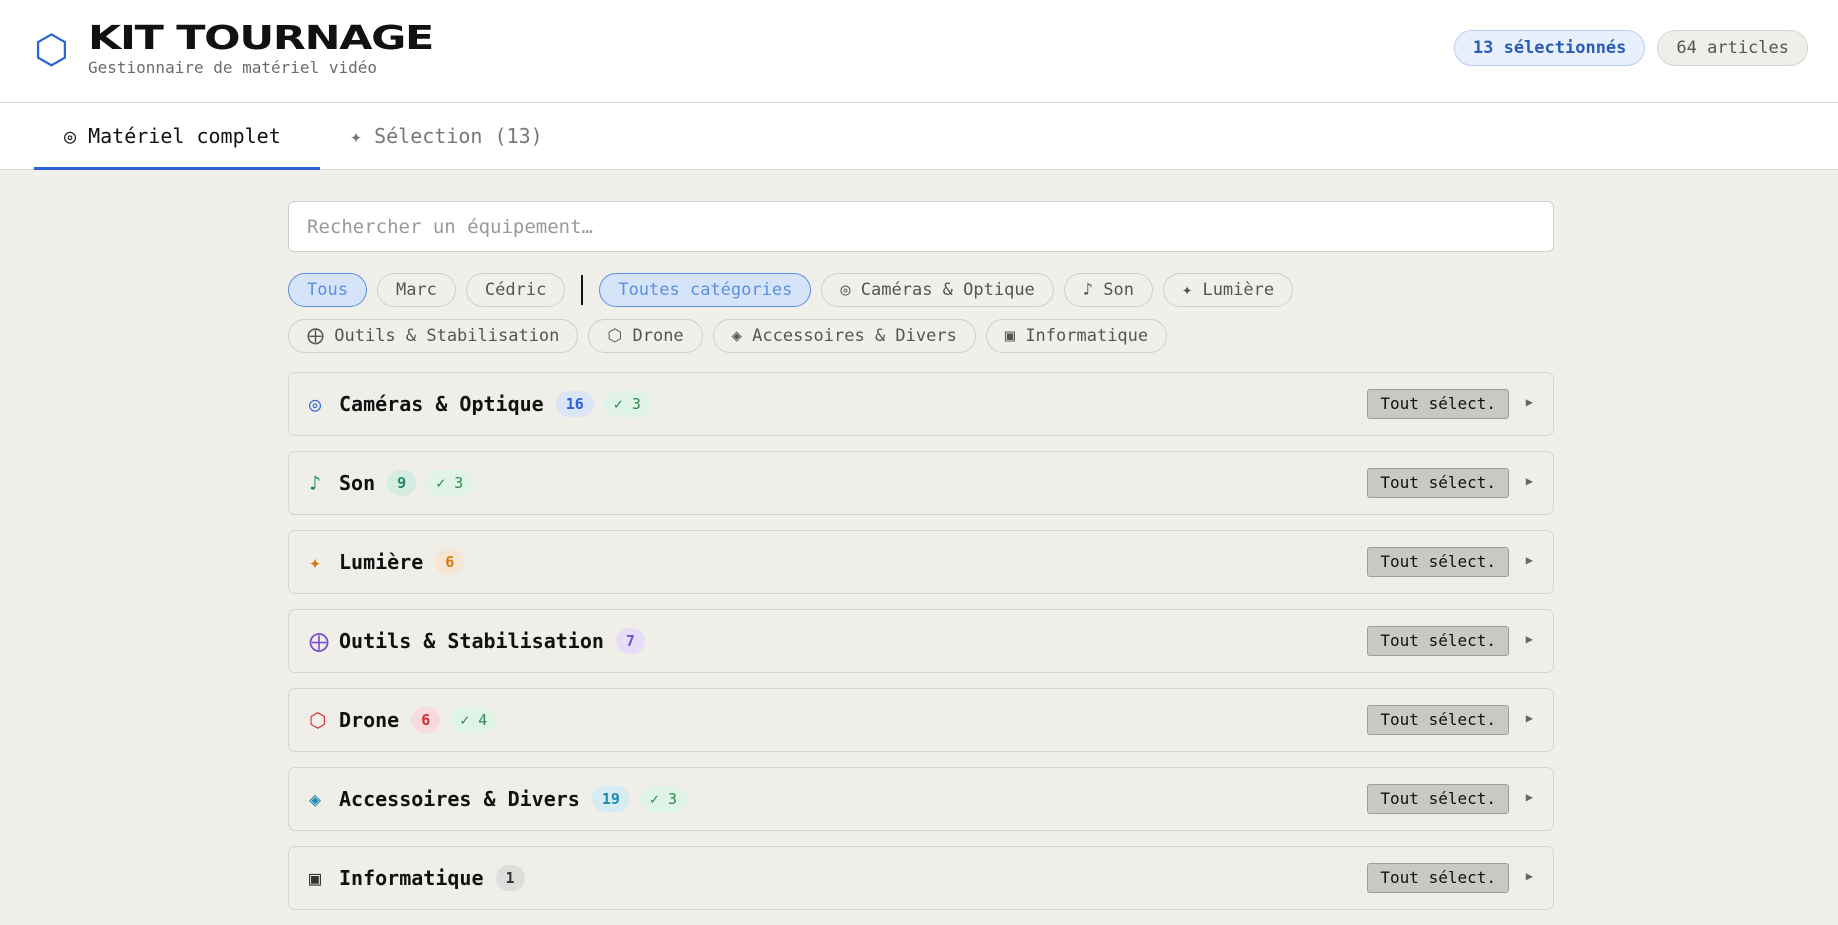 The height and width of the screenshot is (925, 1838). Describe the element at coordinates (921, 720) in the screenshot. I see `category-row: ⬡ Drone 6 ✓ 4 Tout sélect. ▶` at that location.